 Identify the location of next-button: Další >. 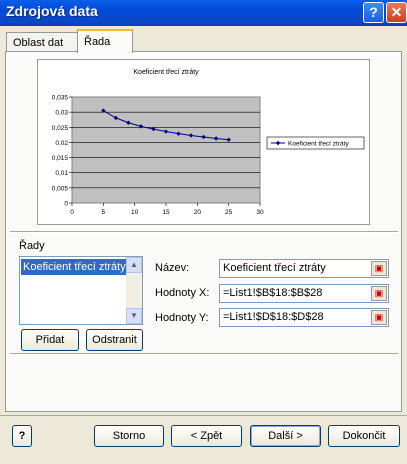
(285, 436).